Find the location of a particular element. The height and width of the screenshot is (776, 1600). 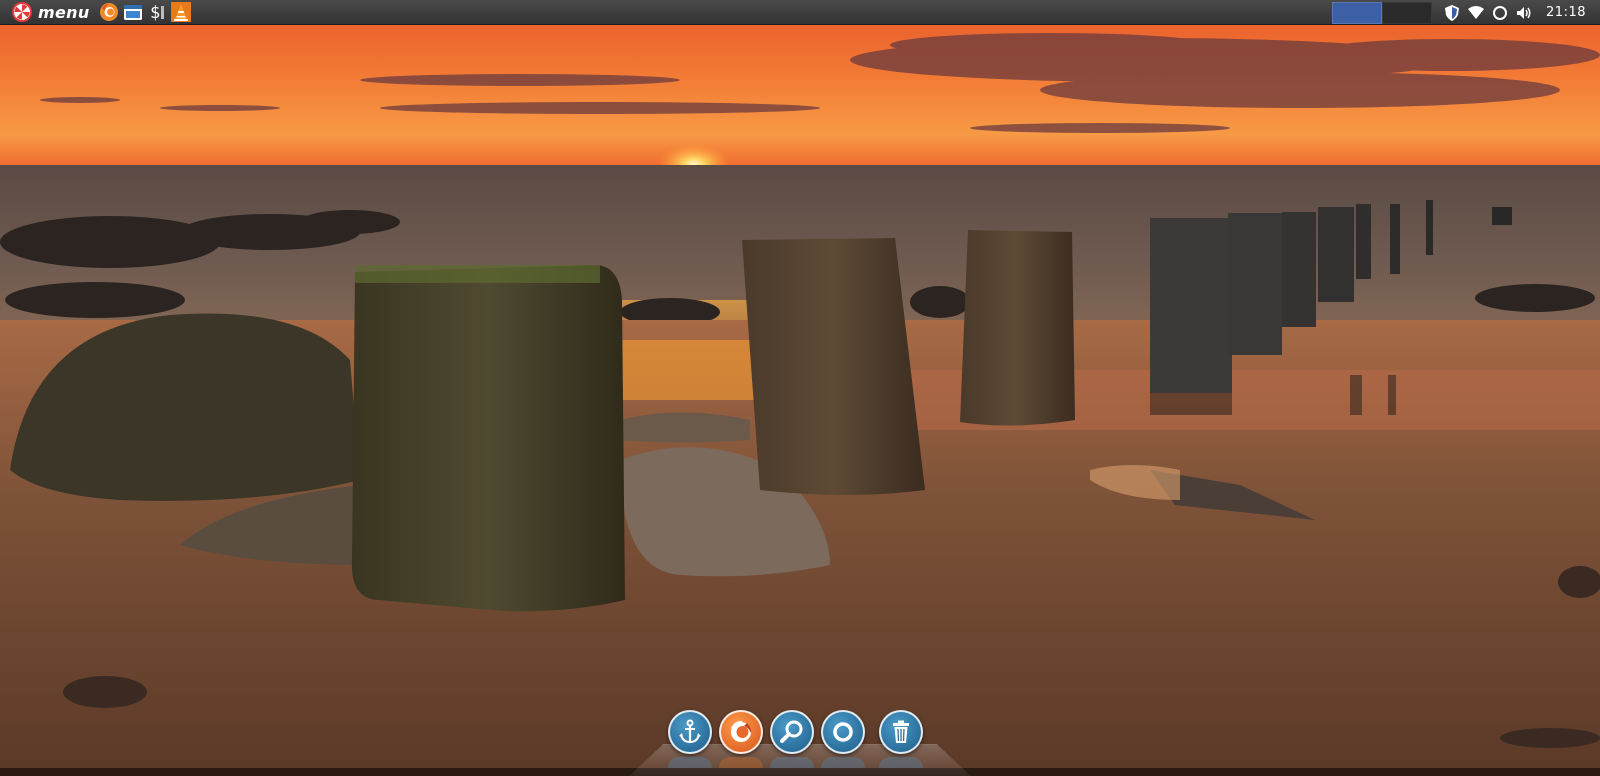

dock-item-anchor is located at coordinates (690, 732).